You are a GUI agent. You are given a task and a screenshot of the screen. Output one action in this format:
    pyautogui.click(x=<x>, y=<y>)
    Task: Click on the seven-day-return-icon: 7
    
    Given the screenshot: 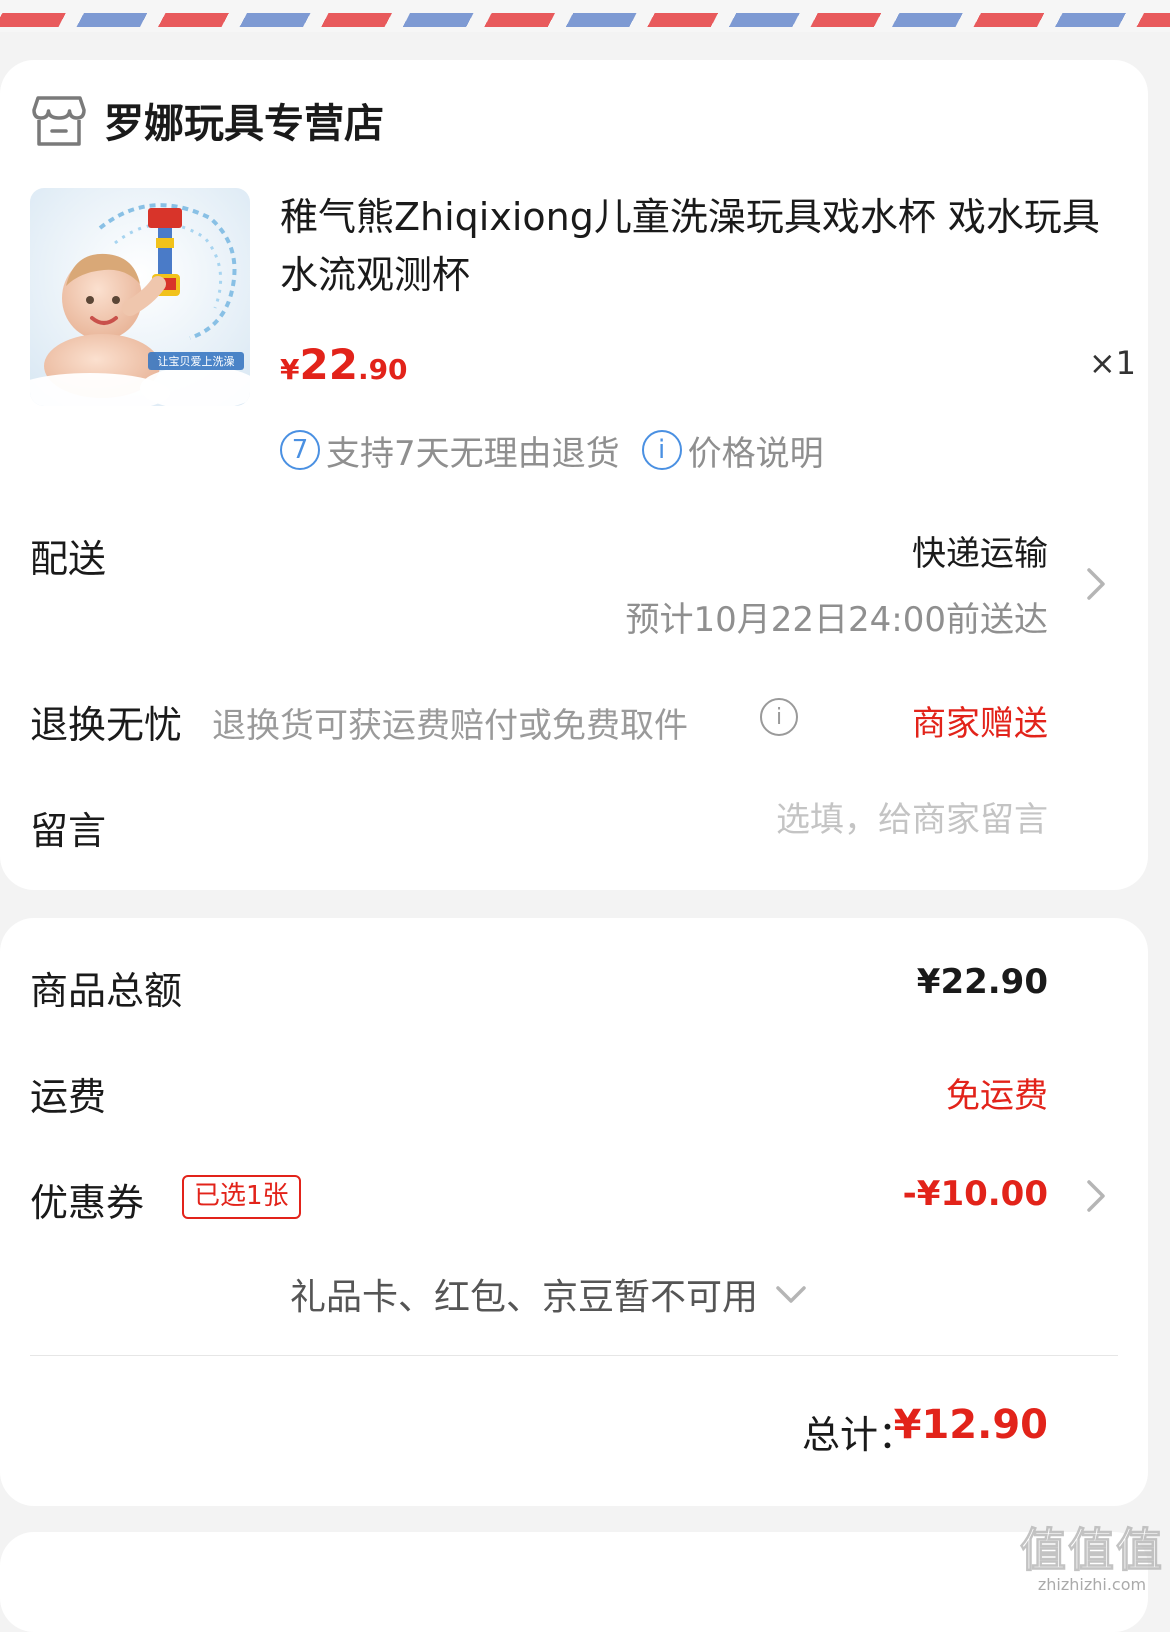 What is the action you would take?
    pyautogui.click(x=300, y=450)
    